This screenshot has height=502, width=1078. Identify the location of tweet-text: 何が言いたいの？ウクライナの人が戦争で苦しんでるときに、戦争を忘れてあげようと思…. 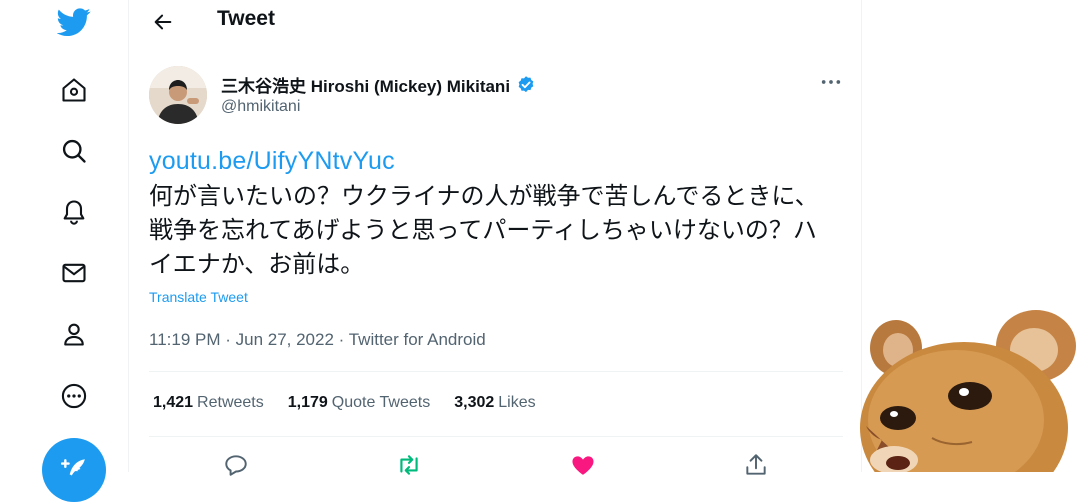
(484, 230).